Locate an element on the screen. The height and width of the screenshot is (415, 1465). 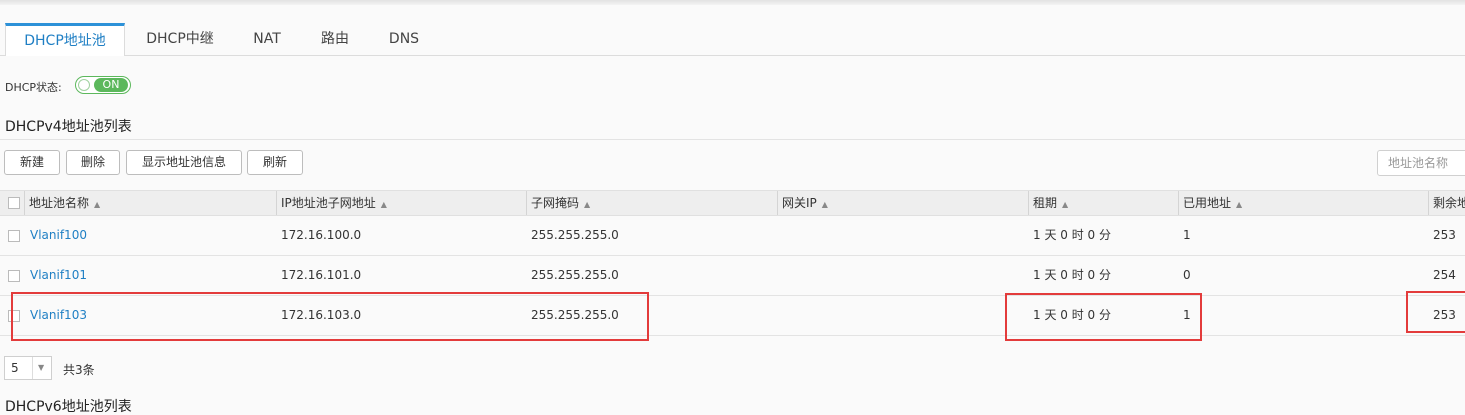
used-cell: 1 is located at coordinates (1187, 235).